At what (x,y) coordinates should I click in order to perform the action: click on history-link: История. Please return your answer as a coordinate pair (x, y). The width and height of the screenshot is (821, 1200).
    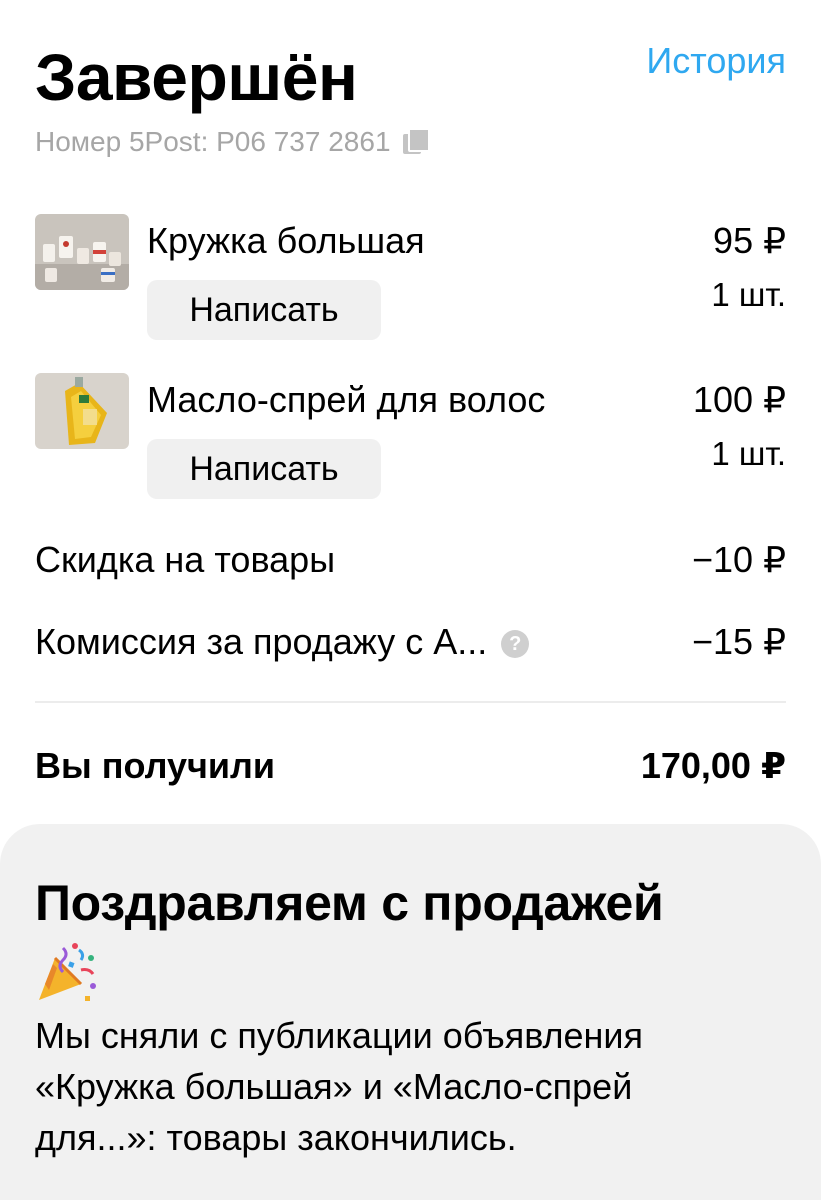
    Looking at the image, I should click on (716, 61).